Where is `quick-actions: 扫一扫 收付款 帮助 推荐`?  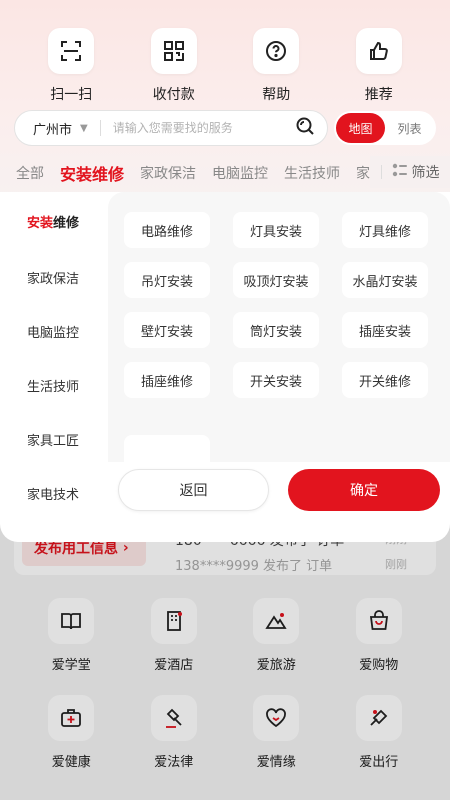
quick-actions: 扫一扫 收付款 帮助 推荐 is located at coordinates (225, 68).